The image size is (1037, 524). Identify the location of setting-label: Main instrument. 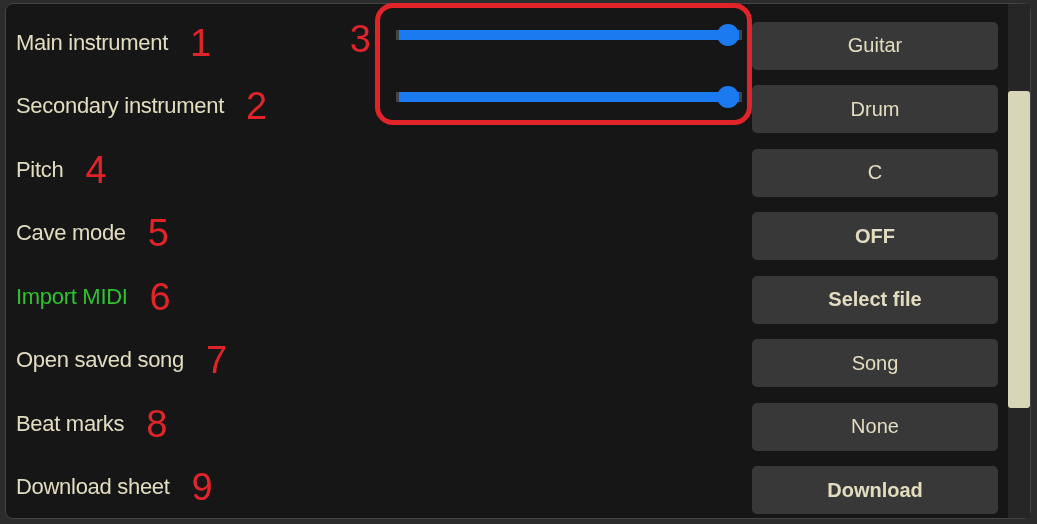
(92, 42).